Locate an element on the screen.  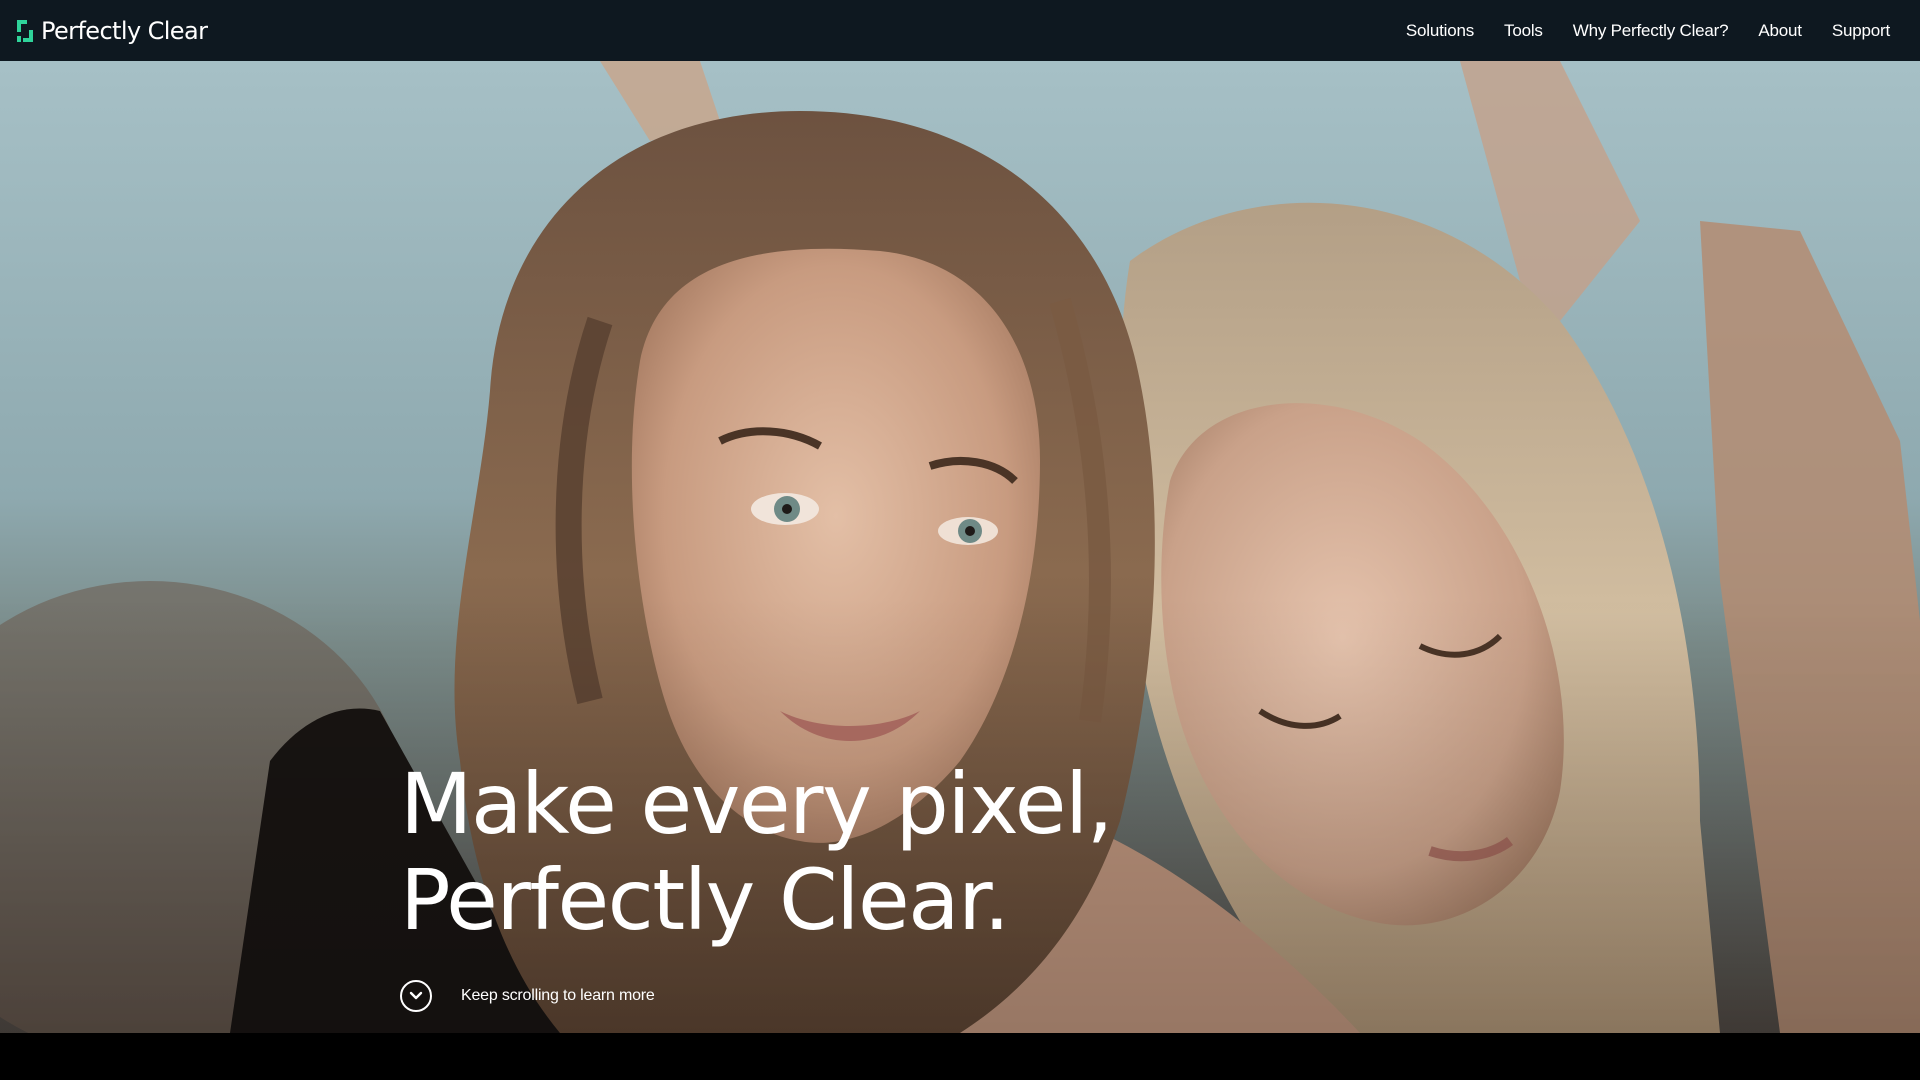
chevron-down-icon is located at coordinates (416, 996).